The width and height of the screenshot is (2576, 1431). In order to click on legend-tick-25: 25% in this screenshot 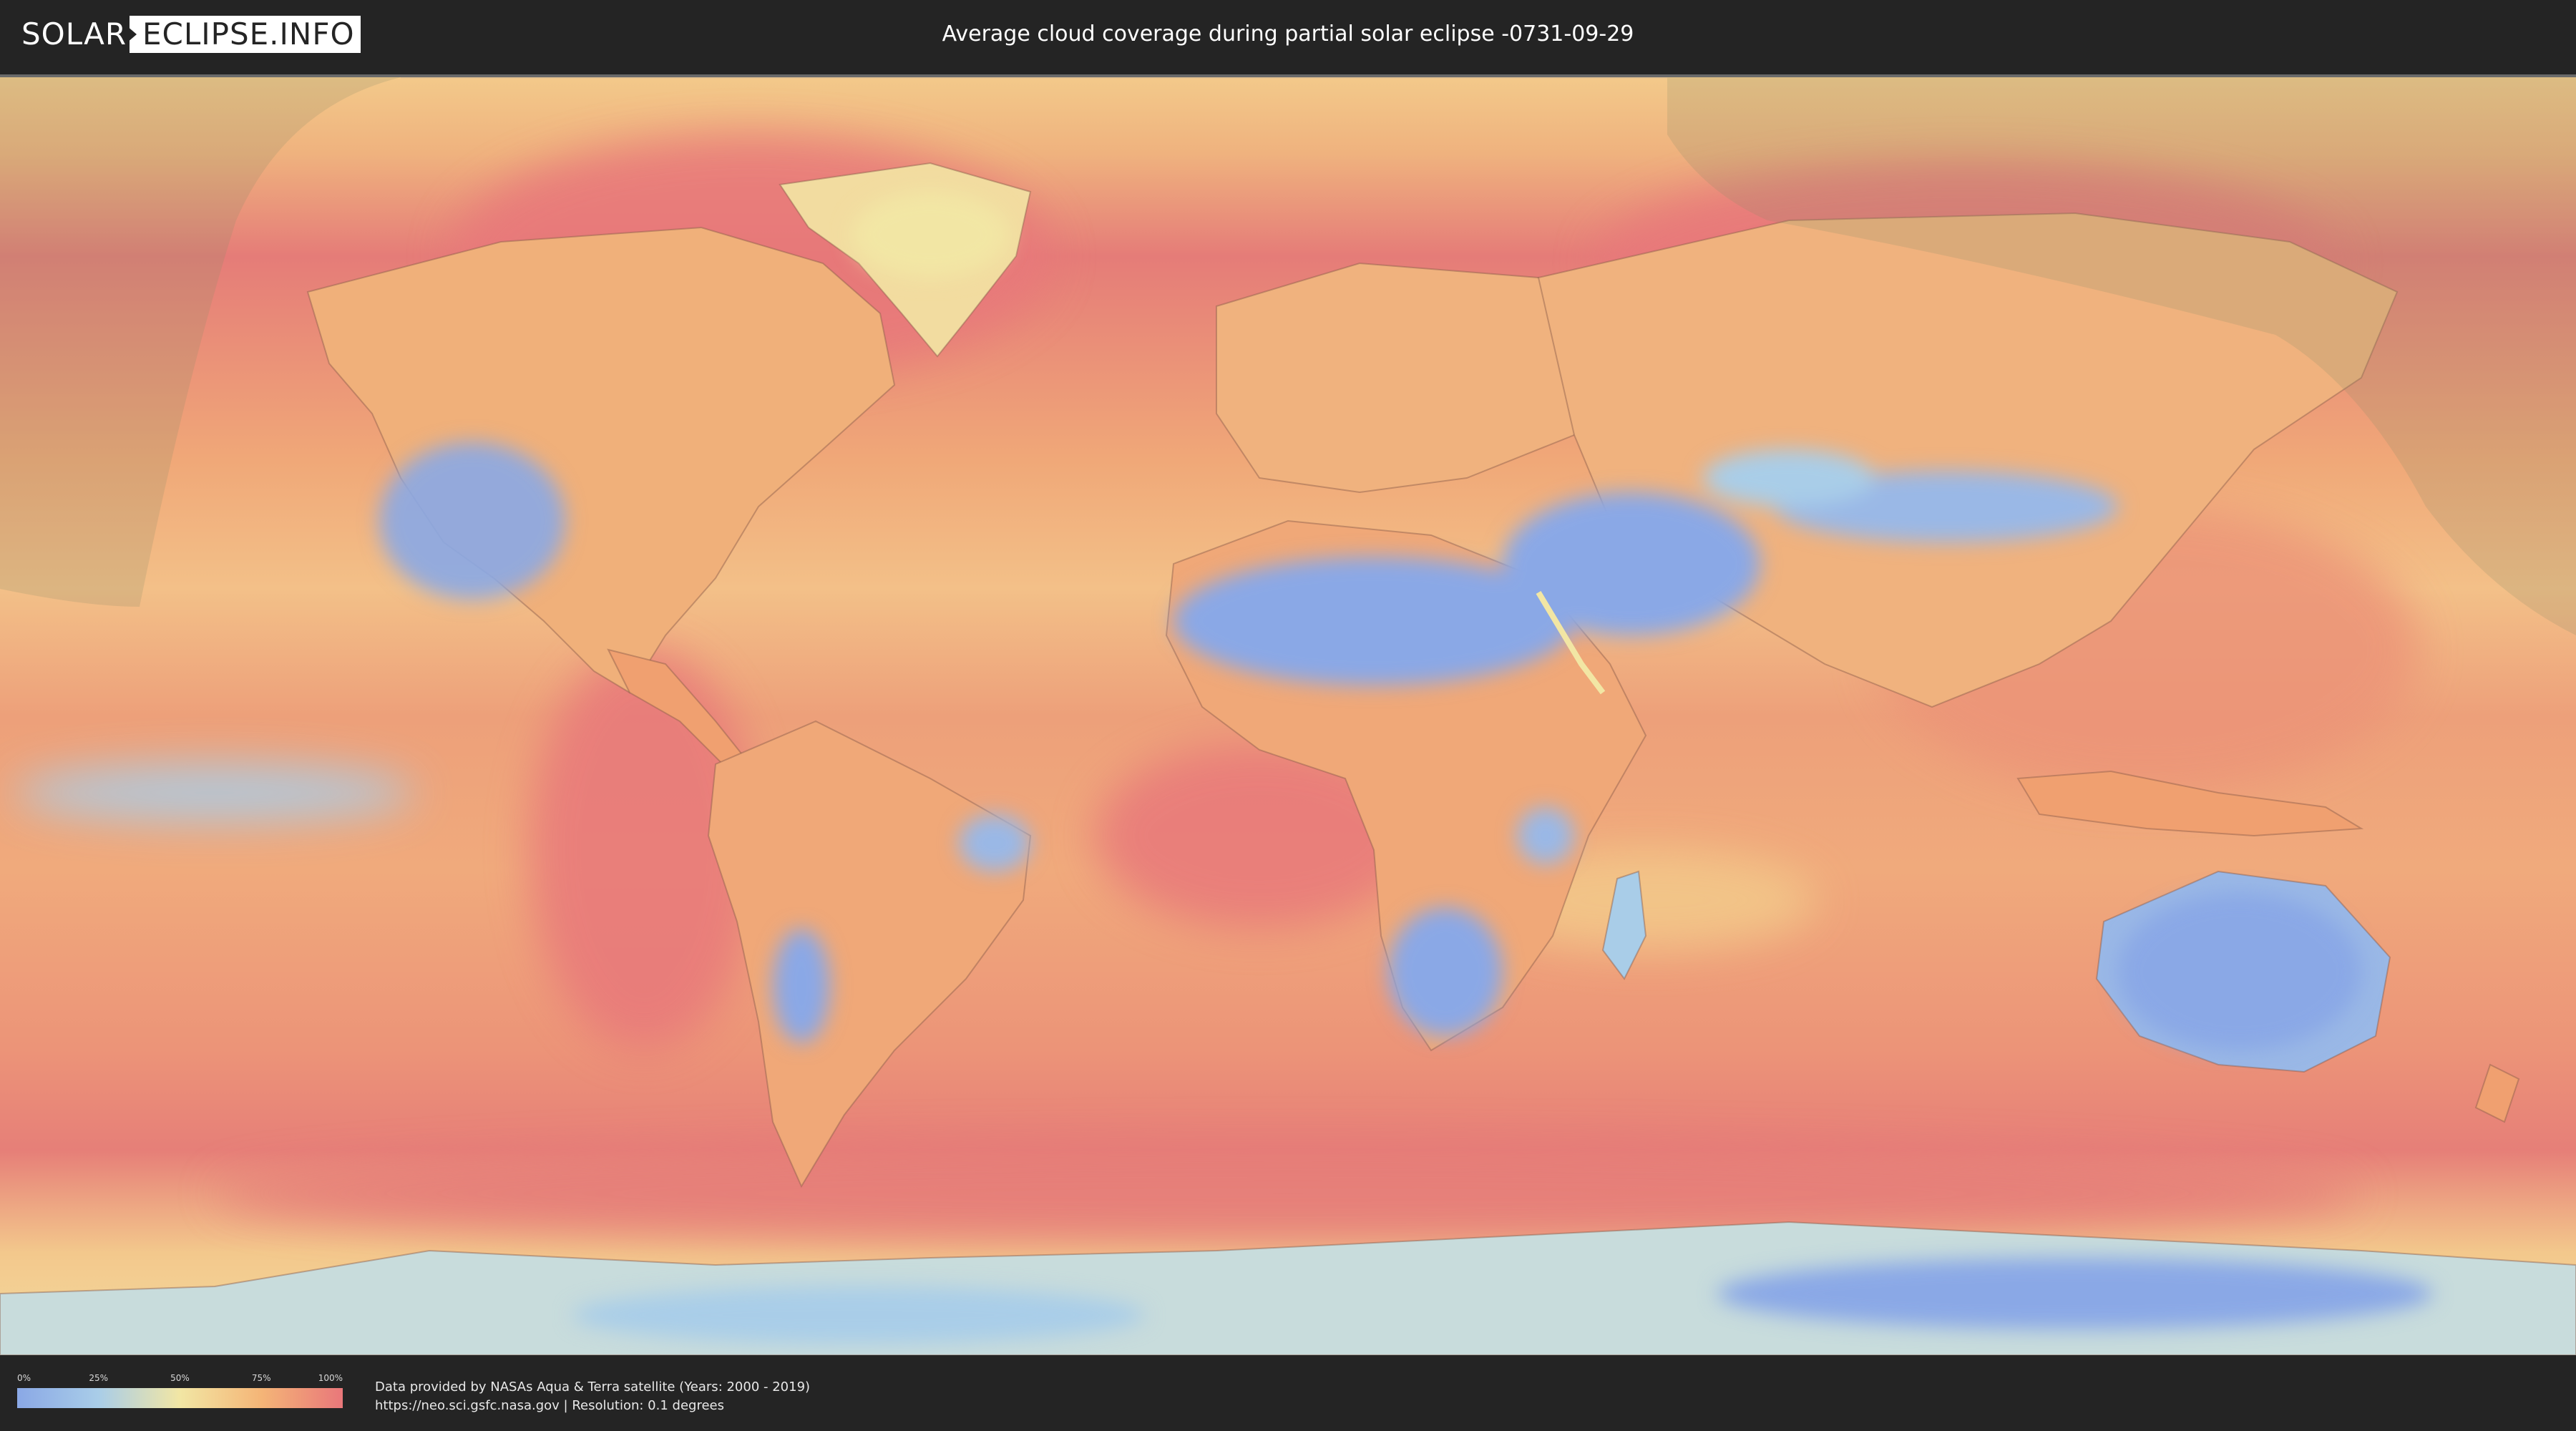, I will do `click(99, 1378)`.